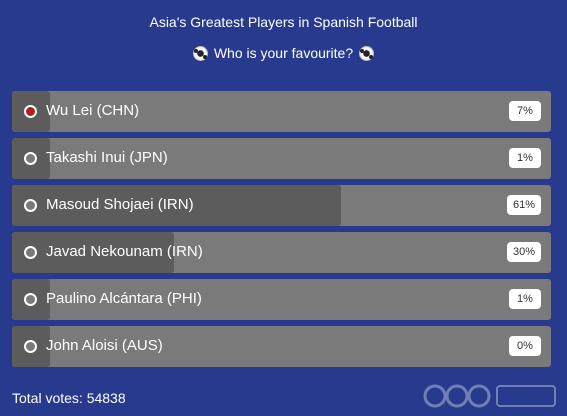  Describe the element at coordinates (281, 252) in the screenshot. I see `poll-option: Javad Nekounam (IRN) 30%` at that location.